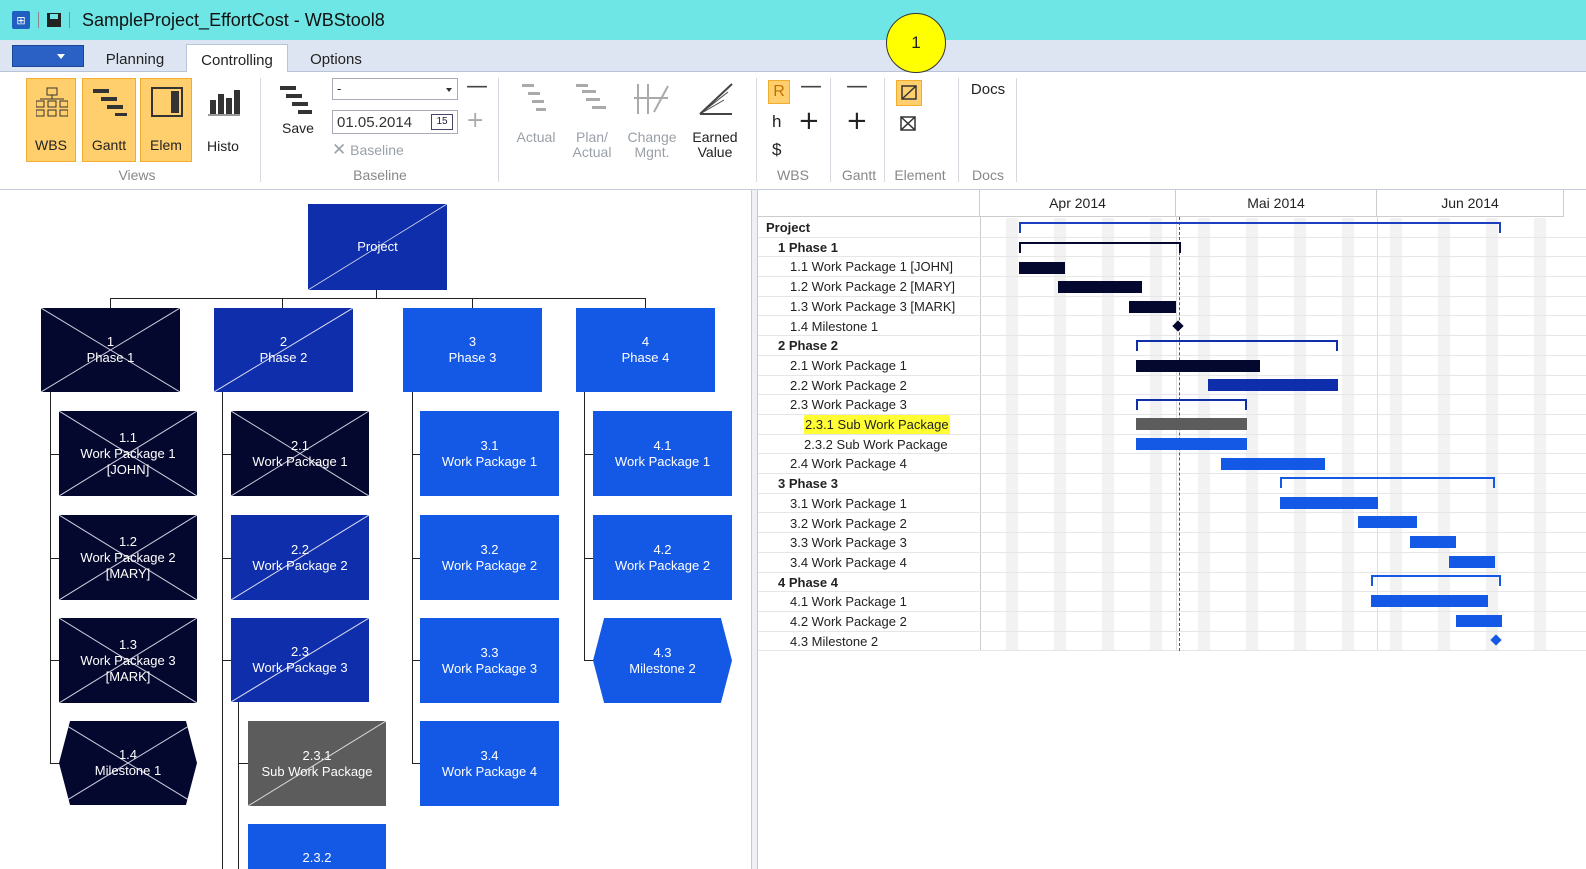 The width and height of the screenshot is (1586, 869). What do you see at coordinates (51, 120) in the screenshot?
I see `wbs-view-button: WBS` at bounding box center [51, 120].